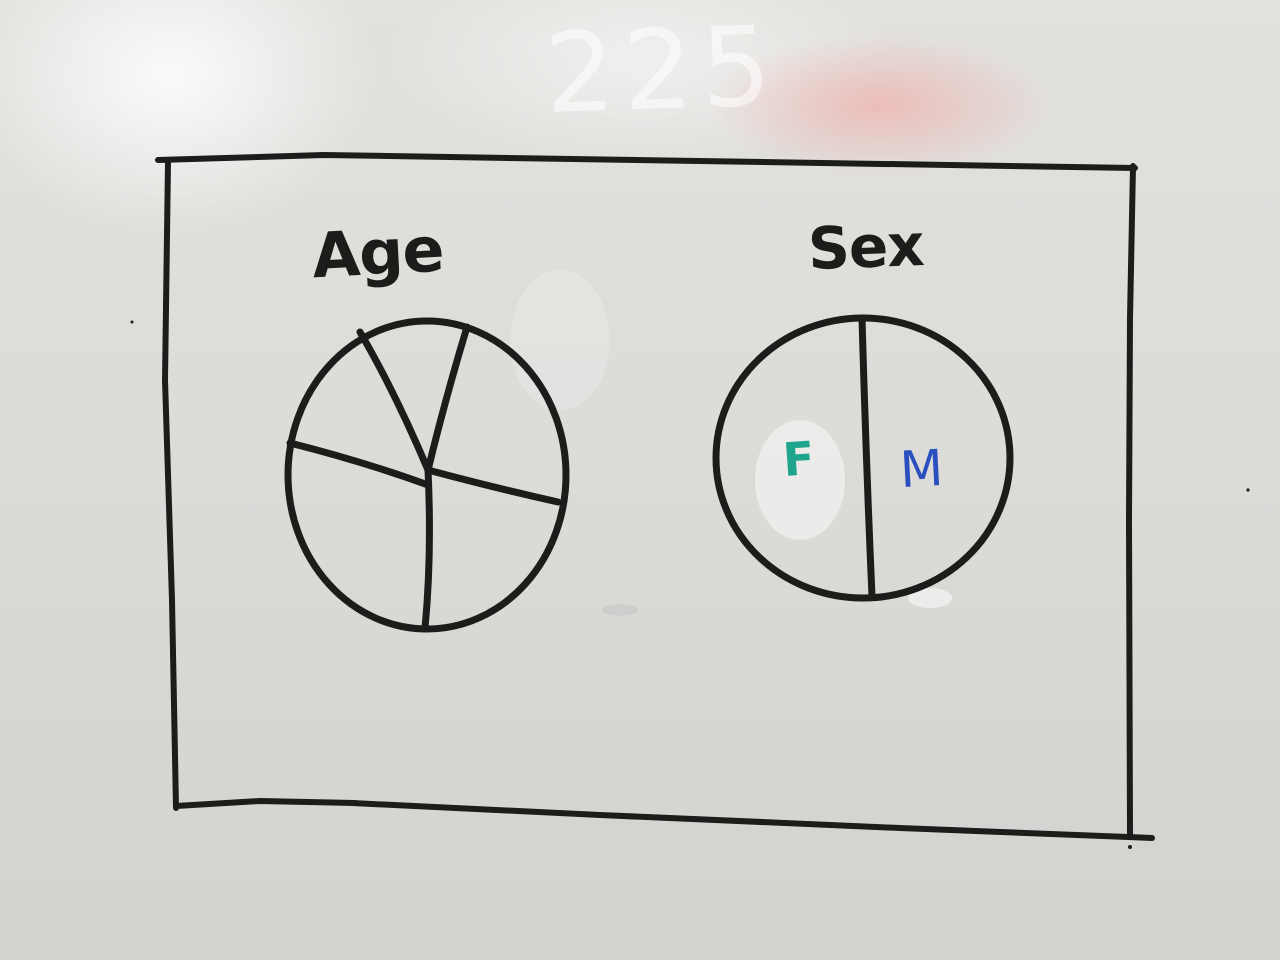 This screenshot has height=960, width=1280. Describe the element at coordinates (378, 252) in the screenshot. I see `age-title: Age` at that location.